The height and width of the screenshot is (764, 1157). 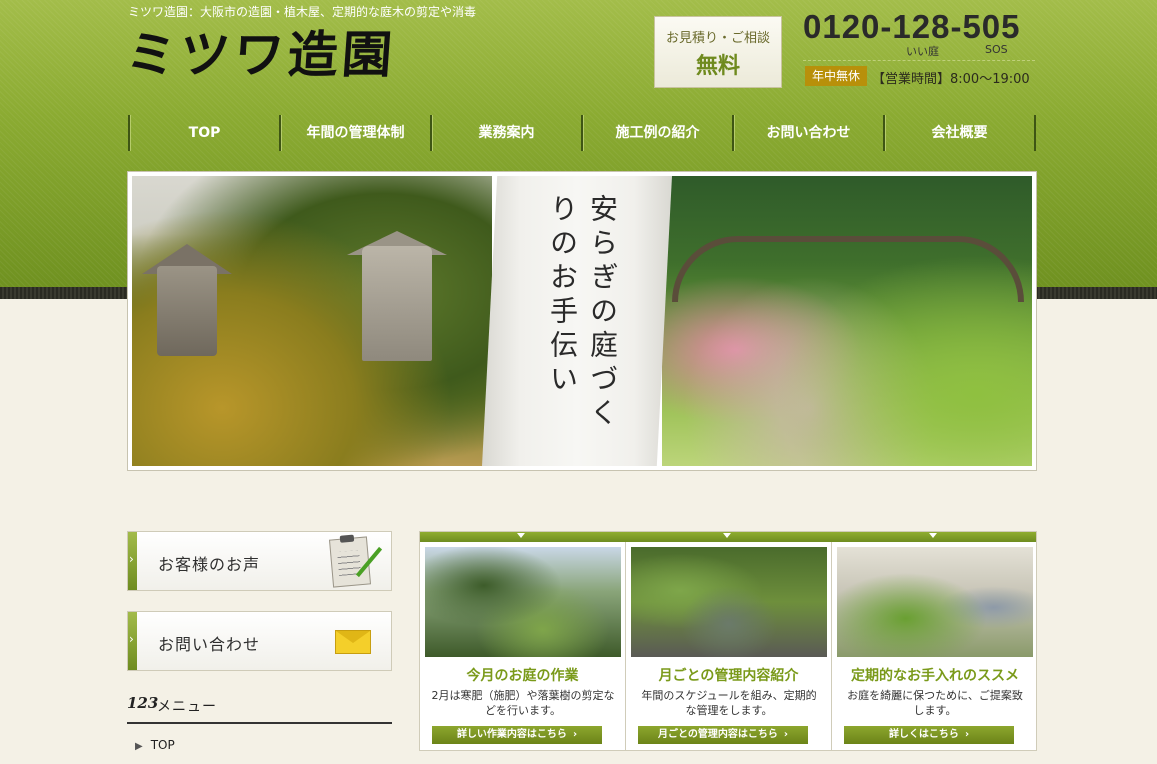 I want to click on regular-care-details-button: 詳しくはこちら ›, so click(x=929, y=735).